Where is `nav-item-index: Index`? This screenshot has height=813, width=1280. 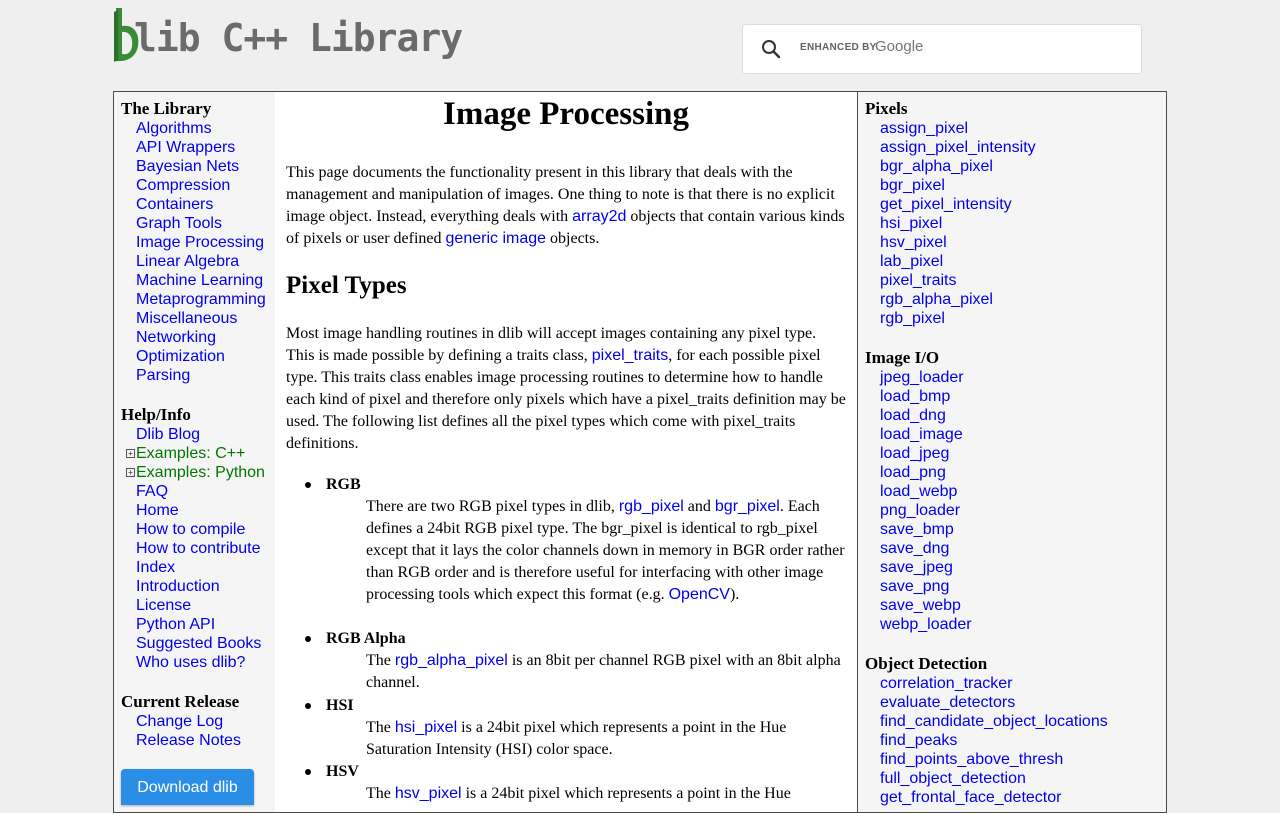 nav-item-index: Index is located at coordinates (200, 567).